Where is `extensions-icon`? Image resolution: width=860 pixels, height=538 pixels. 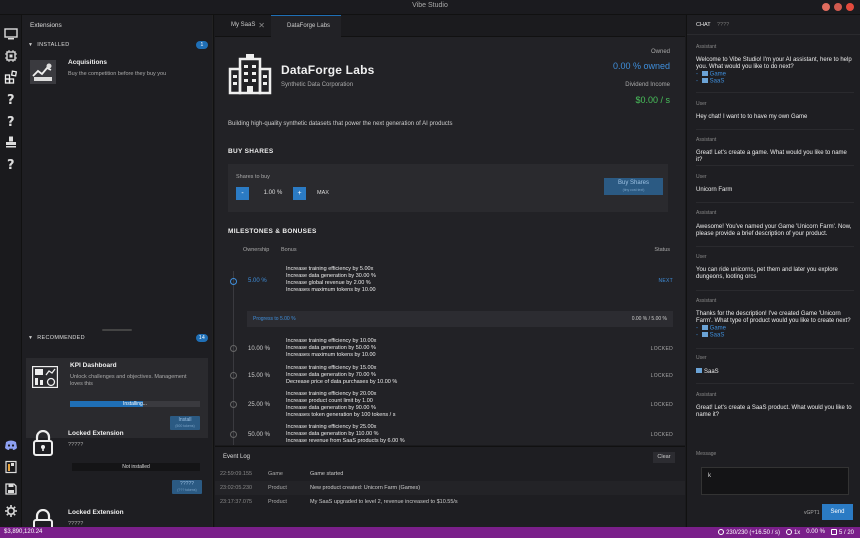
extensions-icon is located at coordinates (11, 77).